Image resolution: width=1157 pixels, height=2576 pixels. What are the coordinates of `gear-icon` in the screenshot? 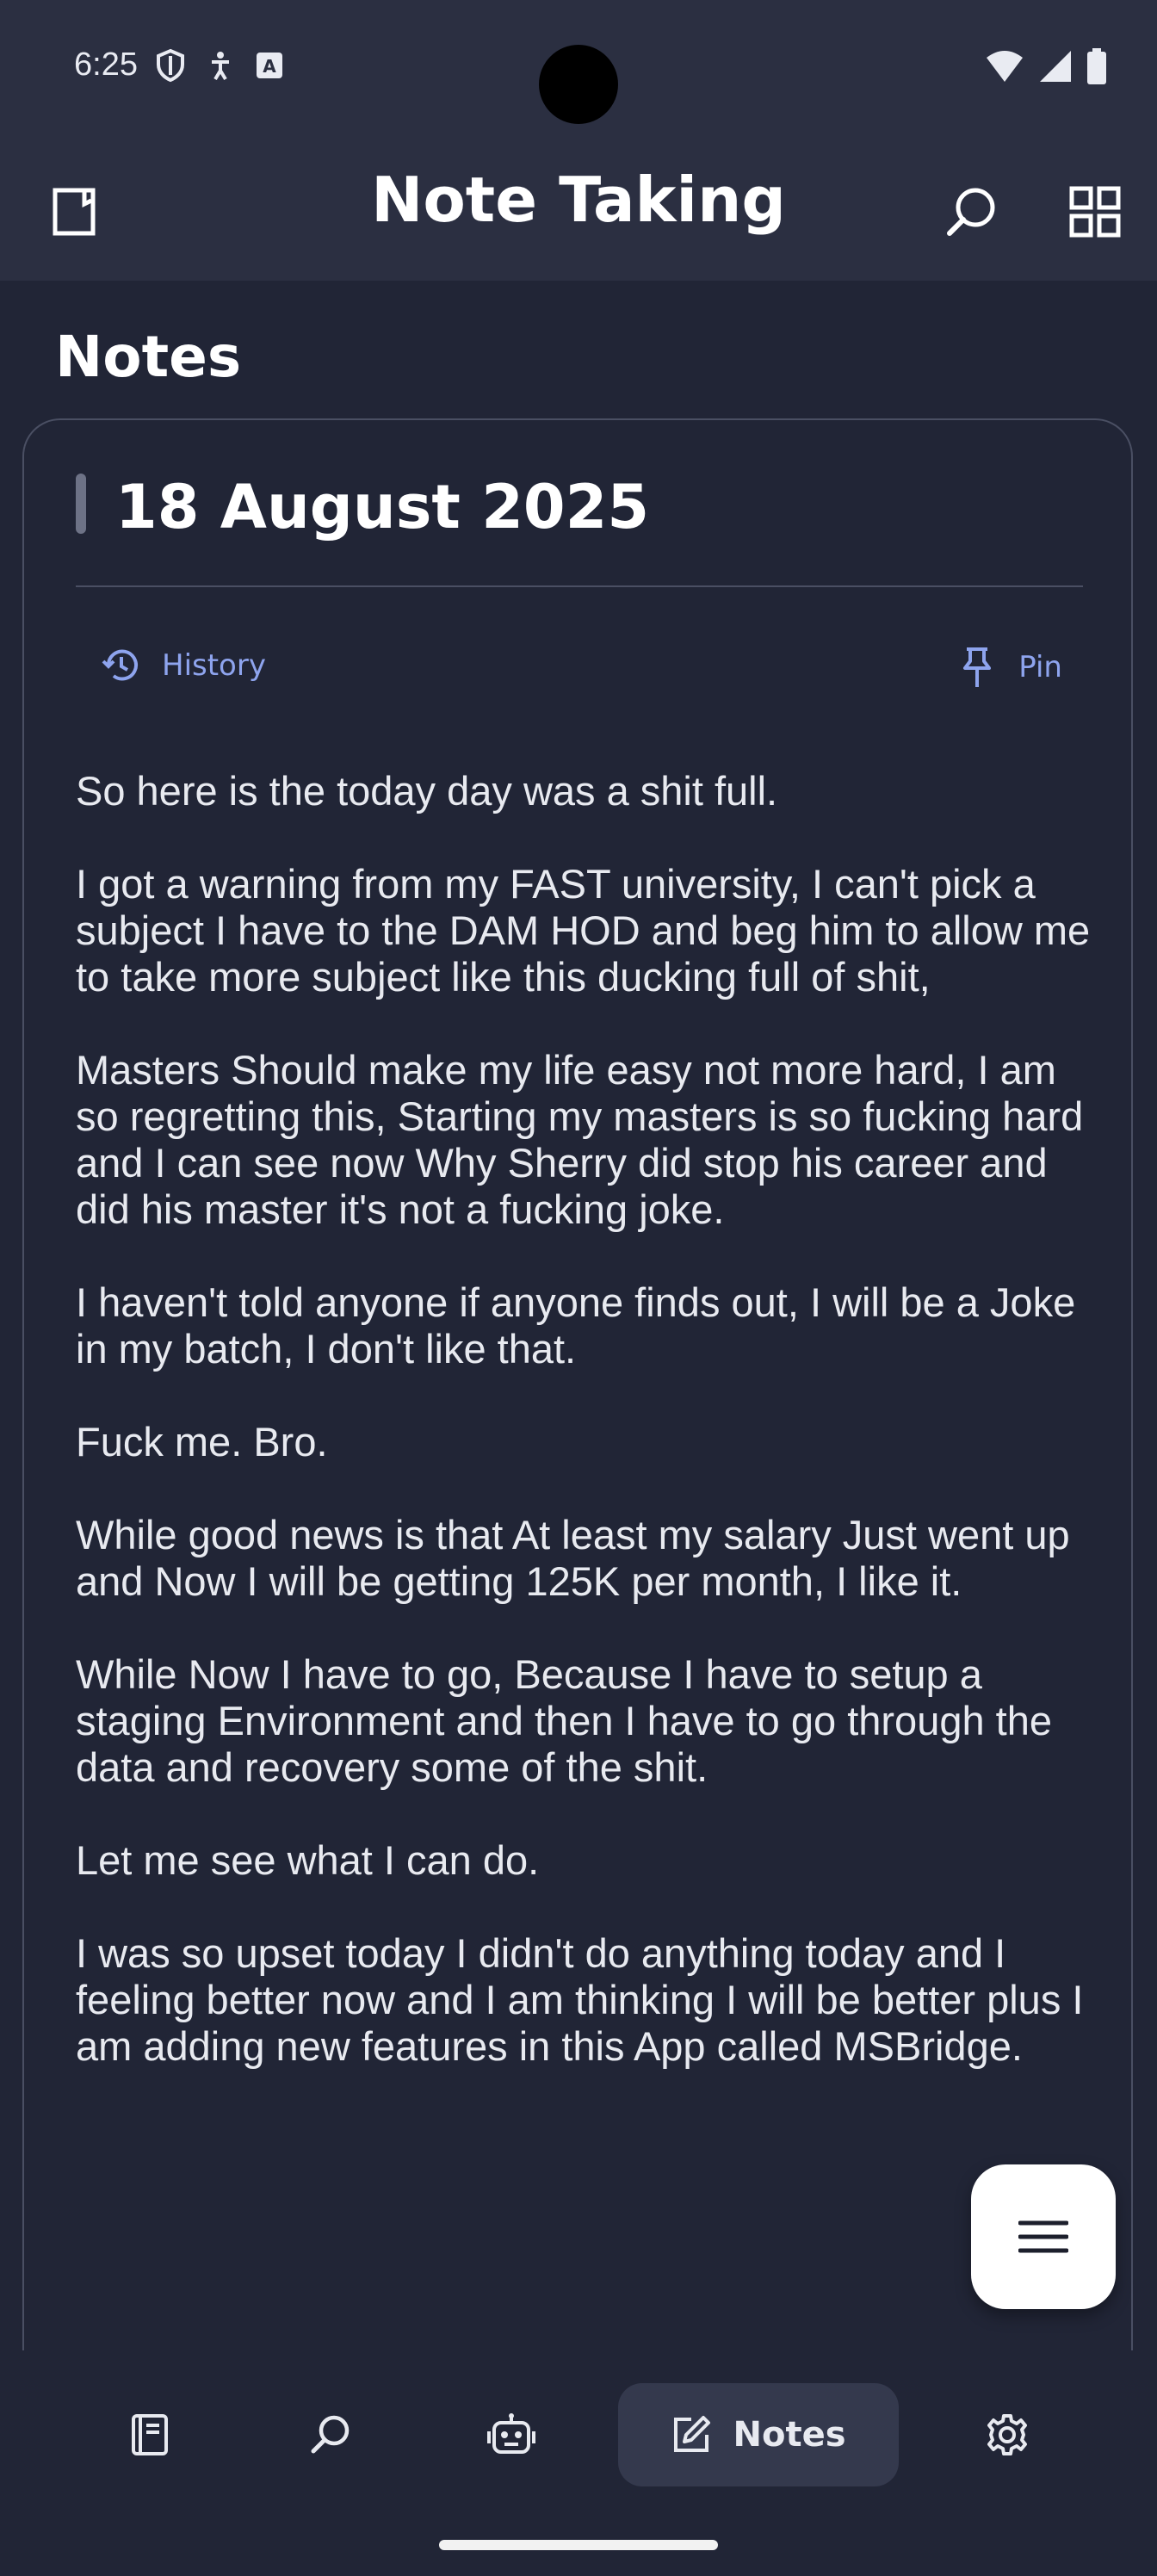 It's located at (1007, 2435).